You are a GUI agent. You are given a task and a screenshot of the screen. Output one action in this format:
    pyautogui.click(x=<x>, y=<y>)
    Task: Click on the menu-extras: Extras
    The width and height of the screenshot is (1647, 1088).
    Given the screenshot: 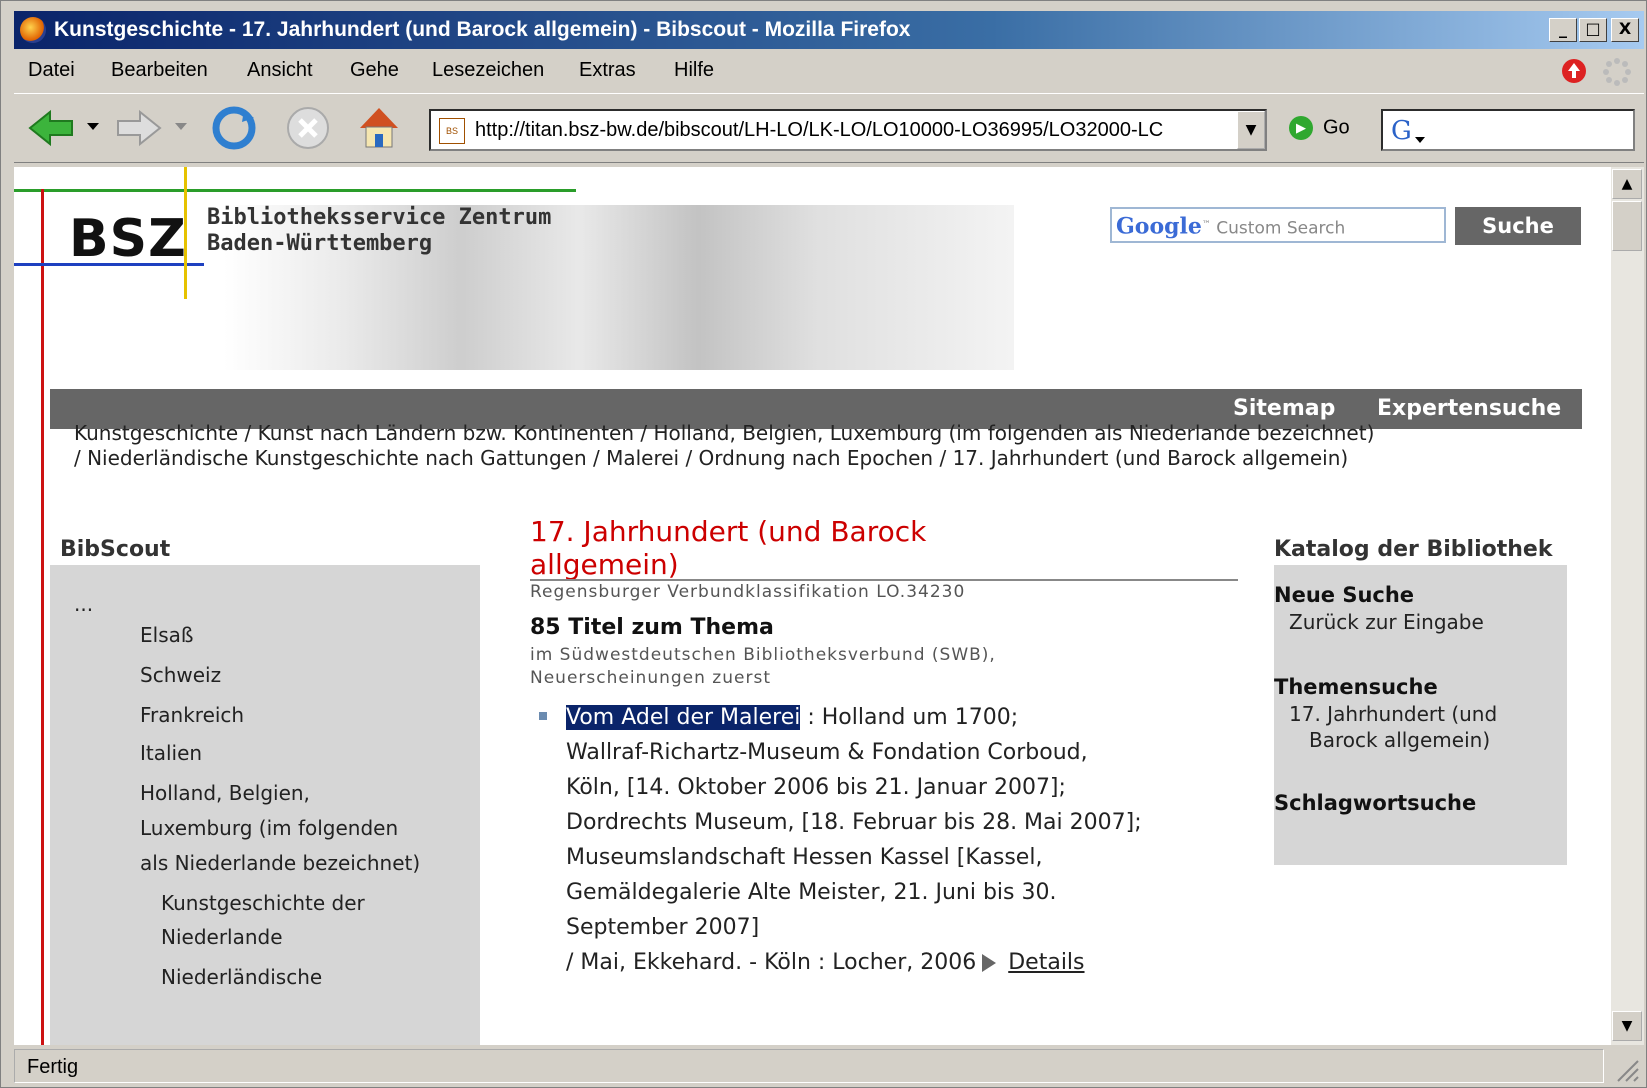 What is the action you would take?
    pyautogui.click(x=607, y=70)
    